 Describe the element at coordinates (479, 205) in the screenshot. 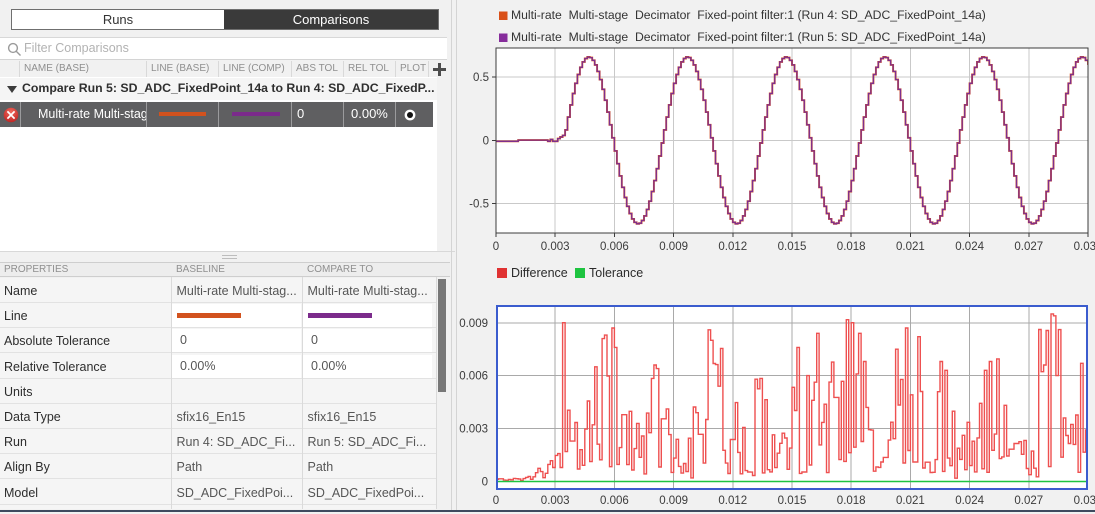

I see `svg-text: -0.5` at that location.